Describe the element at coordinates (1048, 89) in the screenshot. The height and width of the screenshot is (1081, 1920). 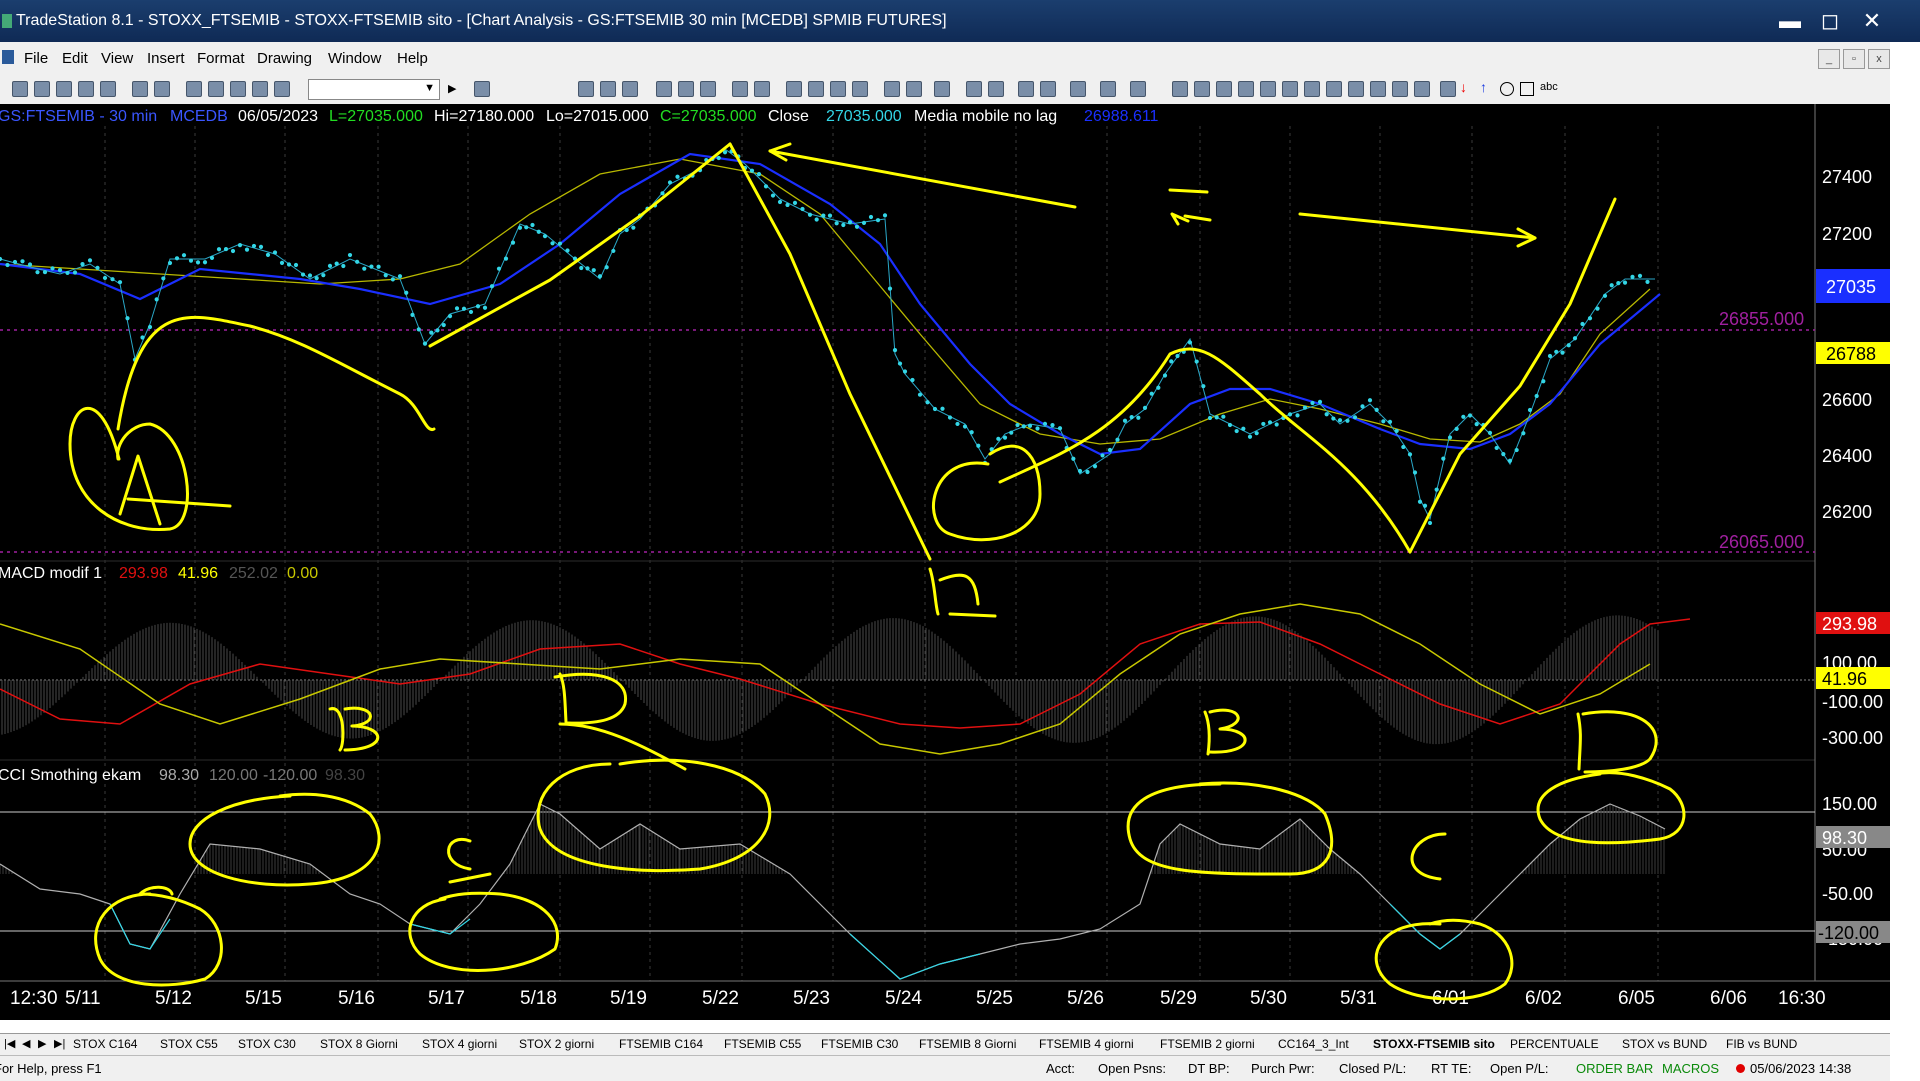
I see `crosshair-icon` at that location.